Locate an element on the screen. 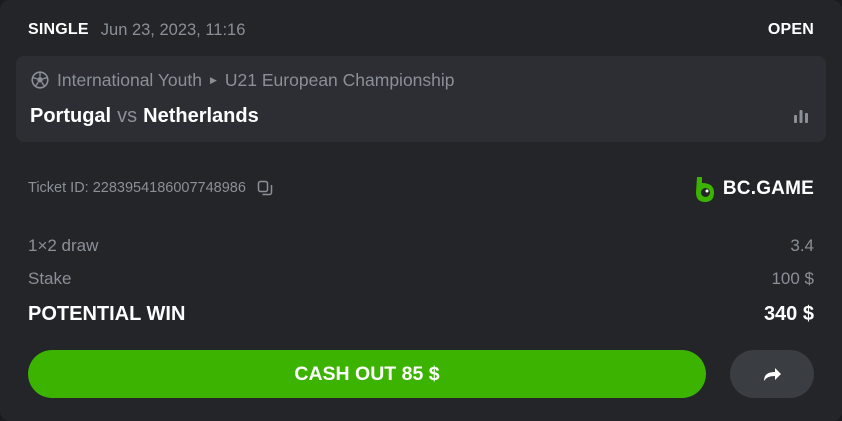  share-arrow-icon is located at coordinates (772, 374).